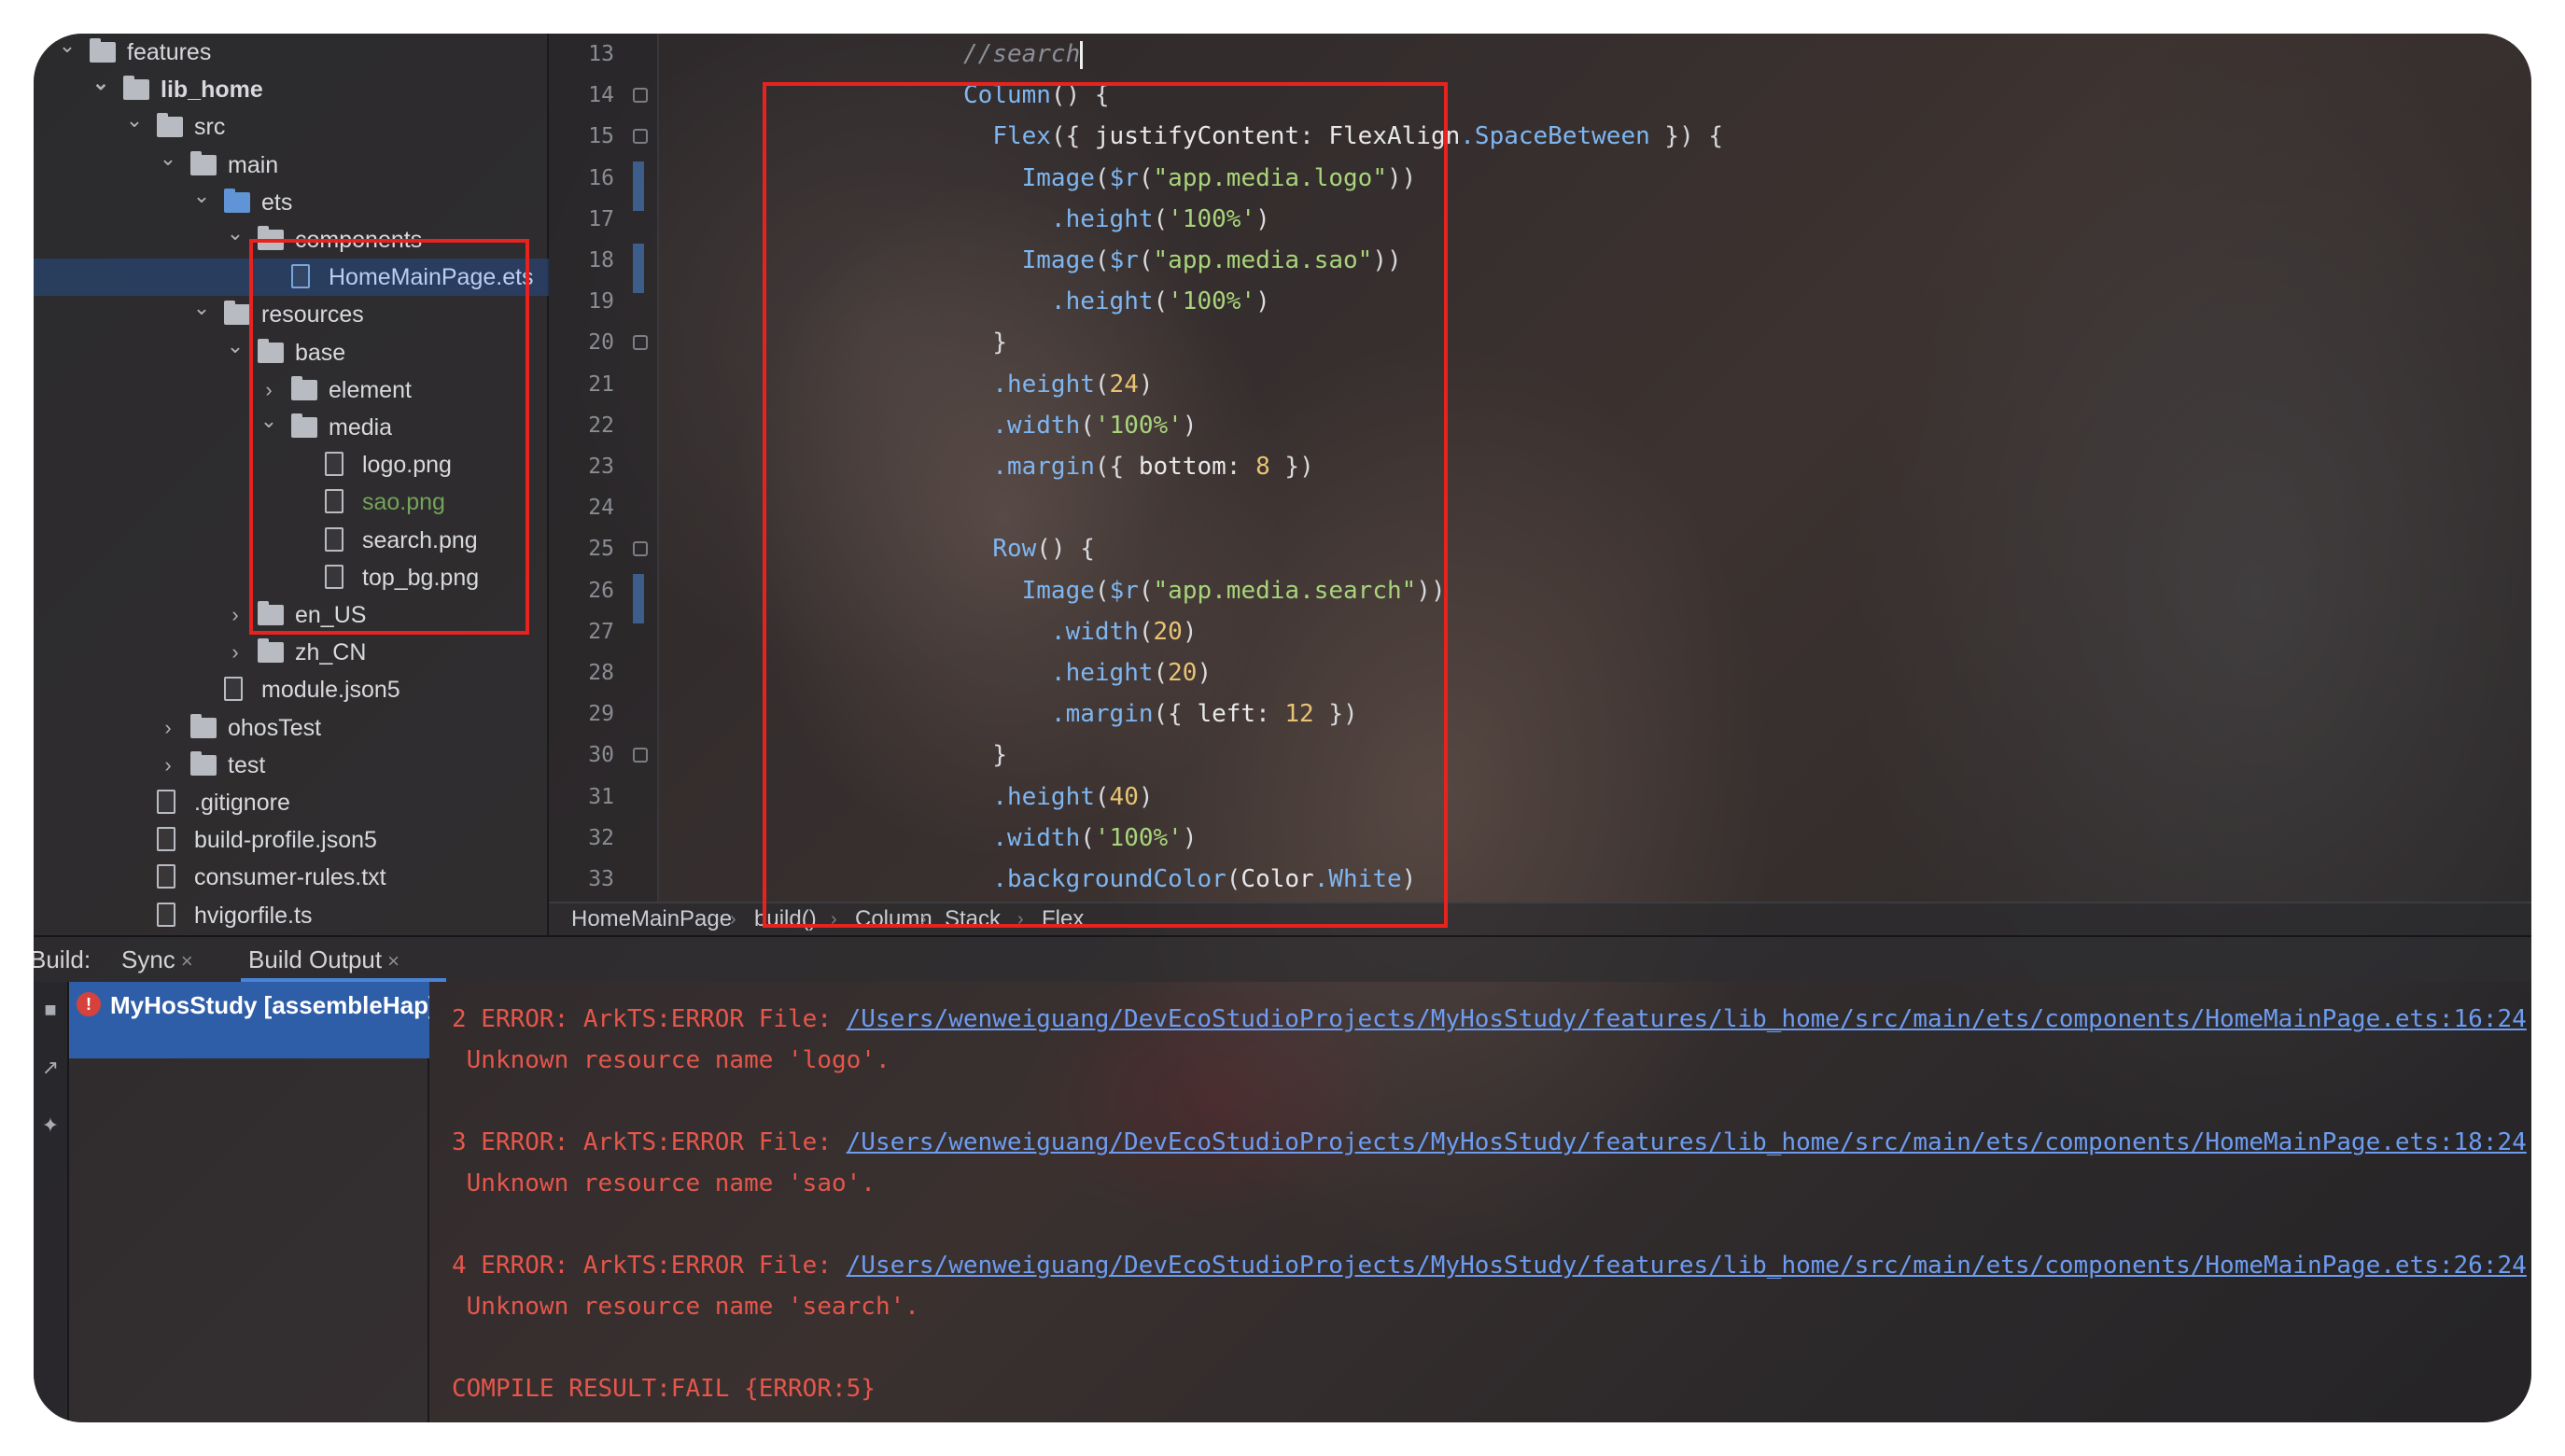  I want to click on line-number: 16, so click(601, 177).